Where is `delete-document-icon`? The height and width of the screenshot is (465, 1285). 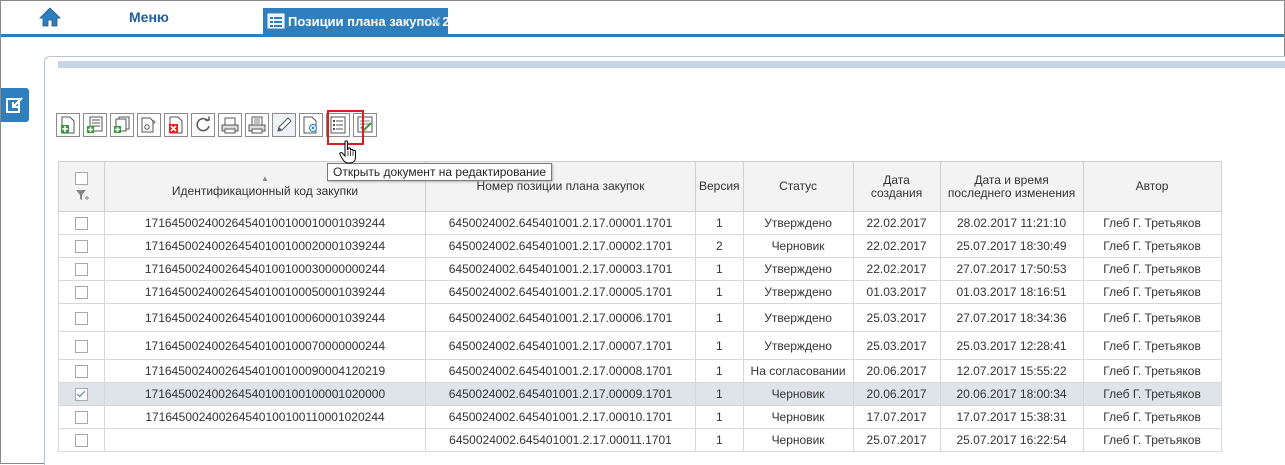
delete-document-icon is located at coordinates (176, 125).